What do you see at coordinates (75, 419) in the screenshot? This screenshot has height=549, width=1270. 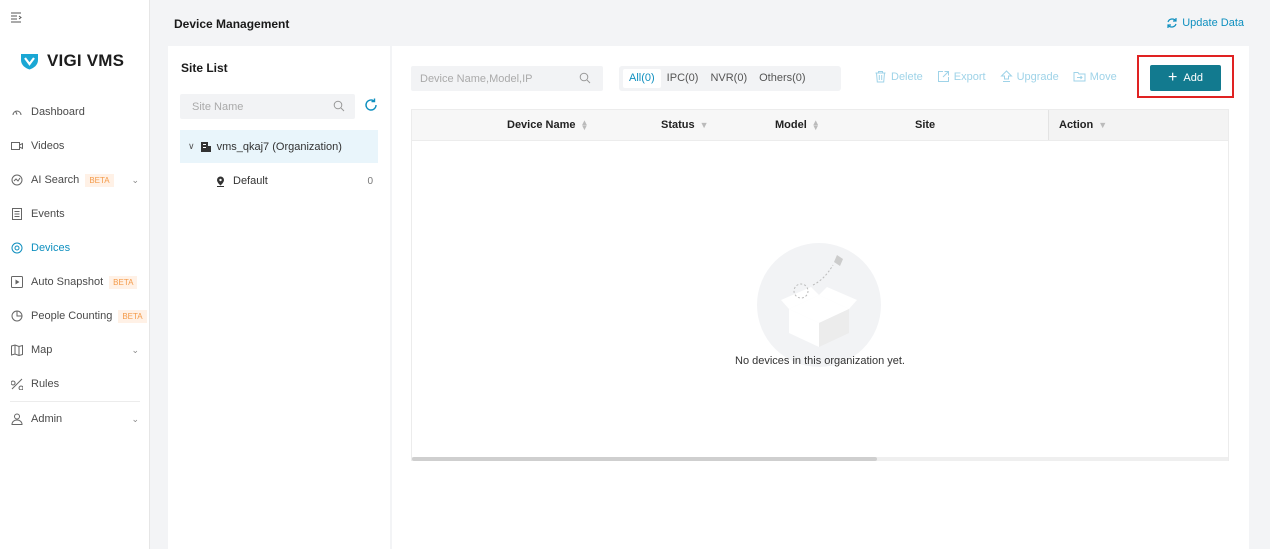 I see `sidebar-item-admin: Admin ⌄` at bounding box center [75, 419].